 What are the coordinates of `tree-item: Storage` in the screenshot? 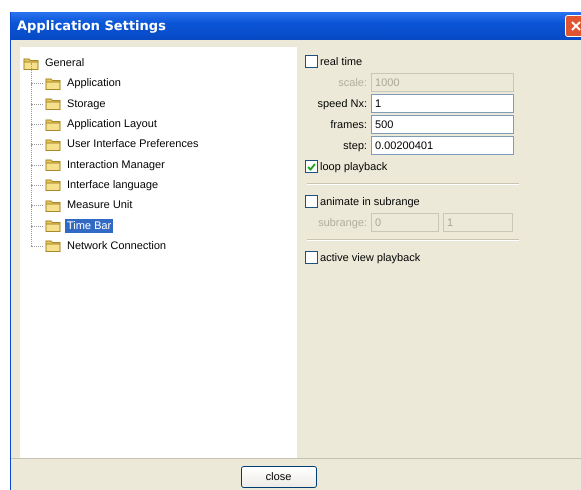 It's located at (86, 103).